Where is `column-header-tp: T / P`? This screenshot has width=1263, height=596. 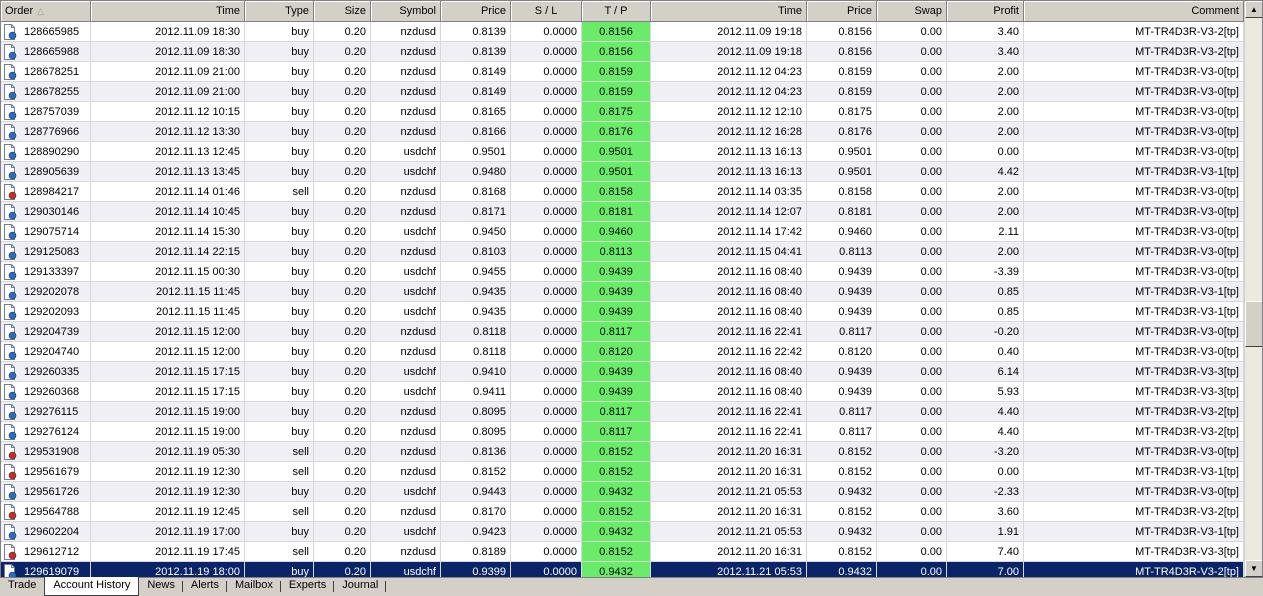
column-header-tp: T / P is located at coordinates (616, 11).